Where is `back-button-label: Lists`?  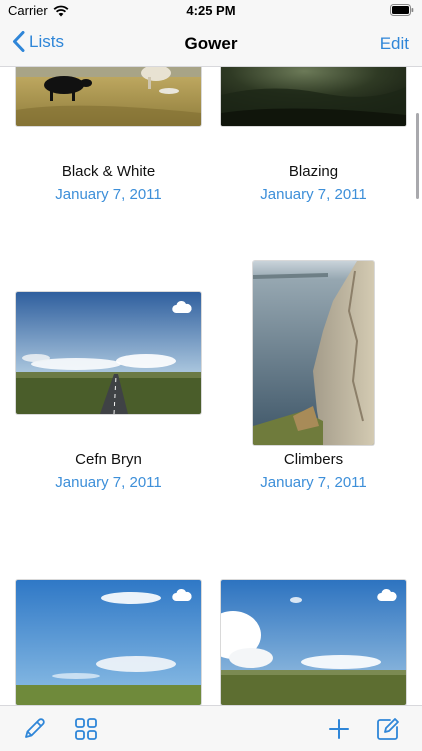
back-button-label: Lists is located at coordinates (46, 41).